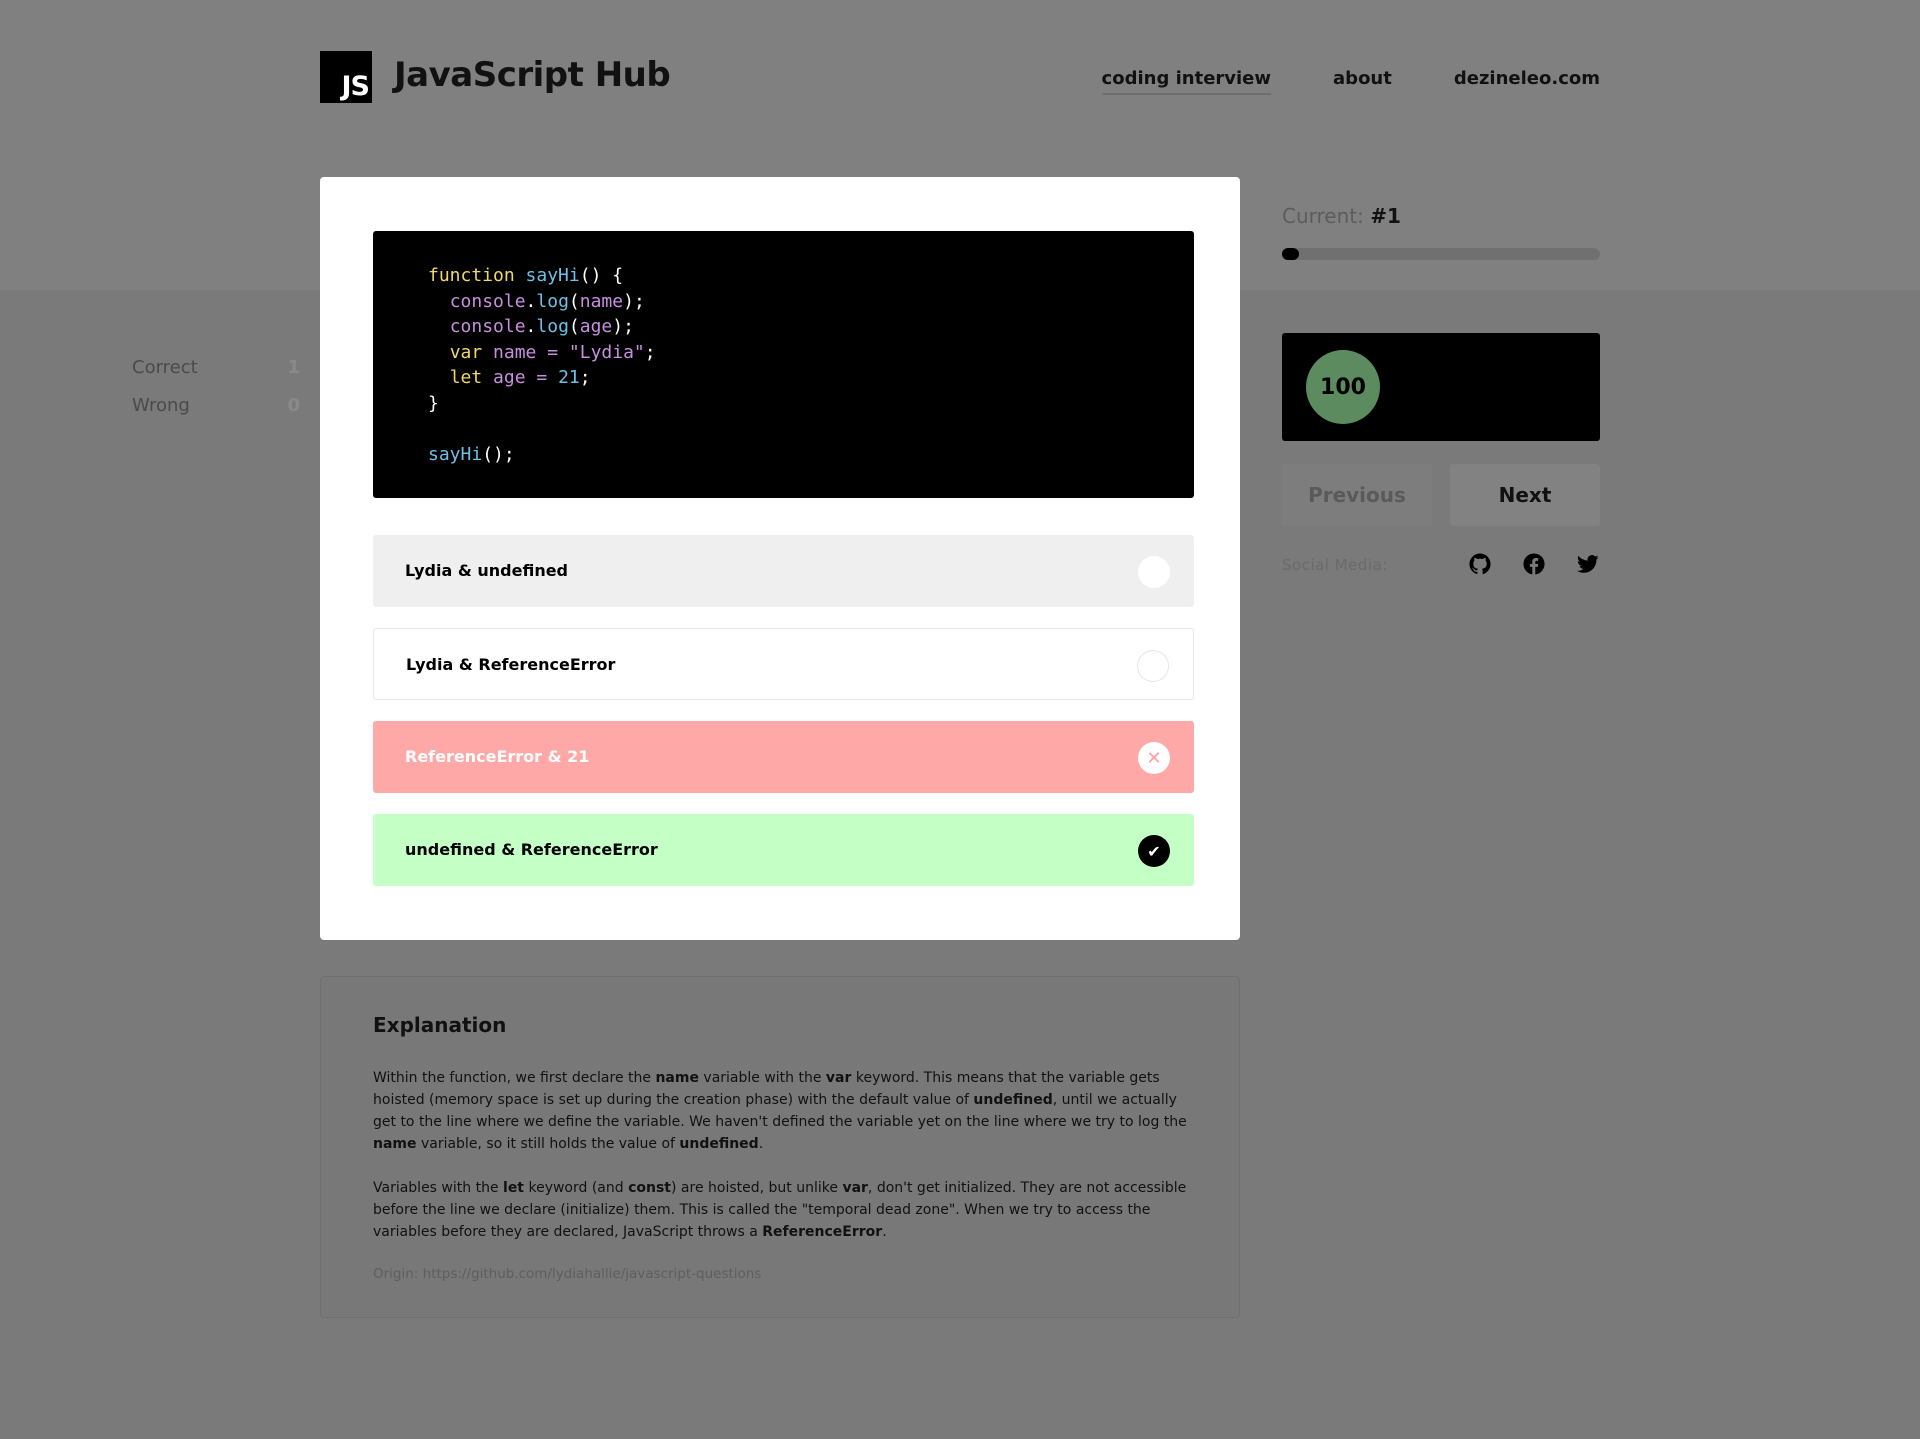 This screenshot has height=1439, width=1920. I want to click on main-nav: coding interview about dezineleo.com, so click(1350, 81).